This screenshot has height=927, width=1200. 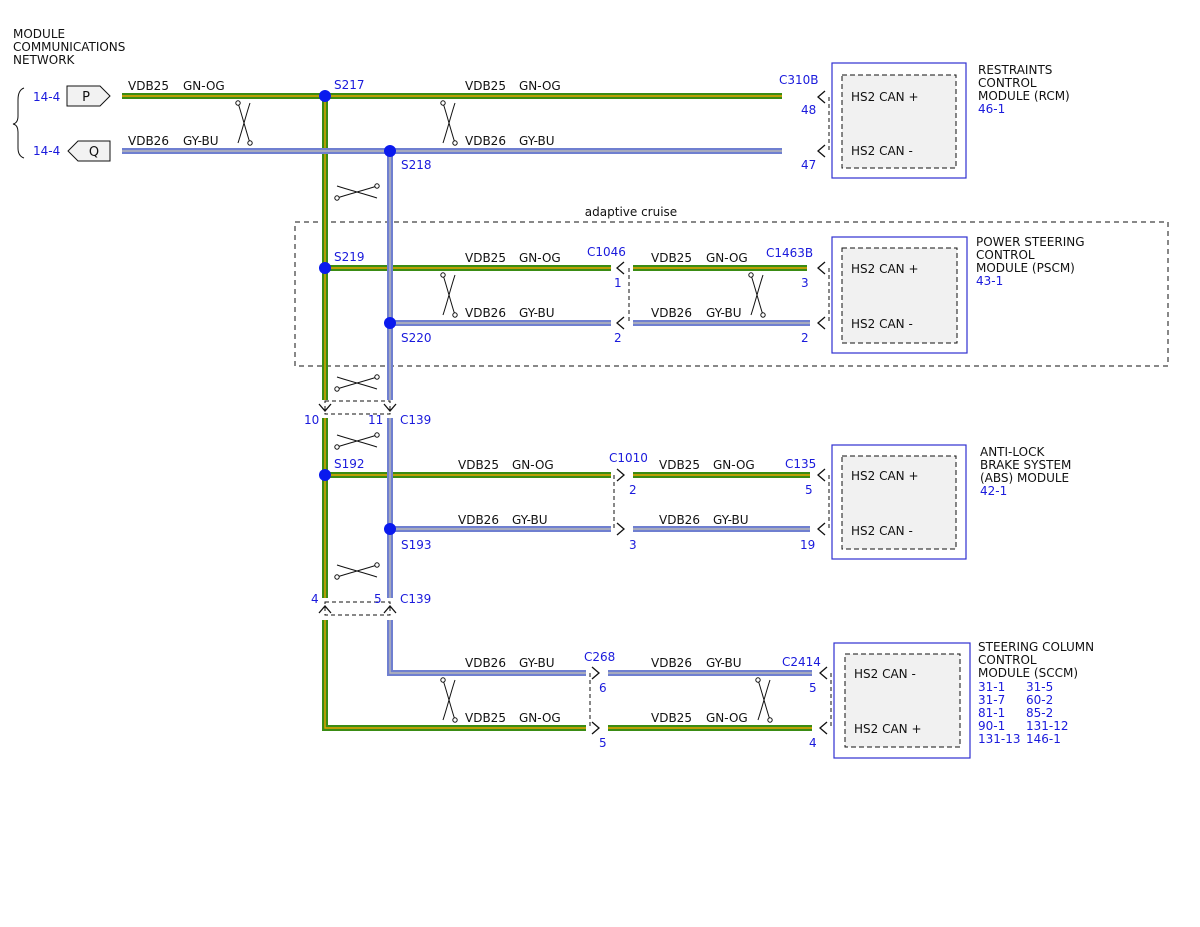 What do you see at coordinates (631, 212) in the screenshot?
I see `adaptive-cruise-label: adaptive cruise` at bounding box center [631, 212].